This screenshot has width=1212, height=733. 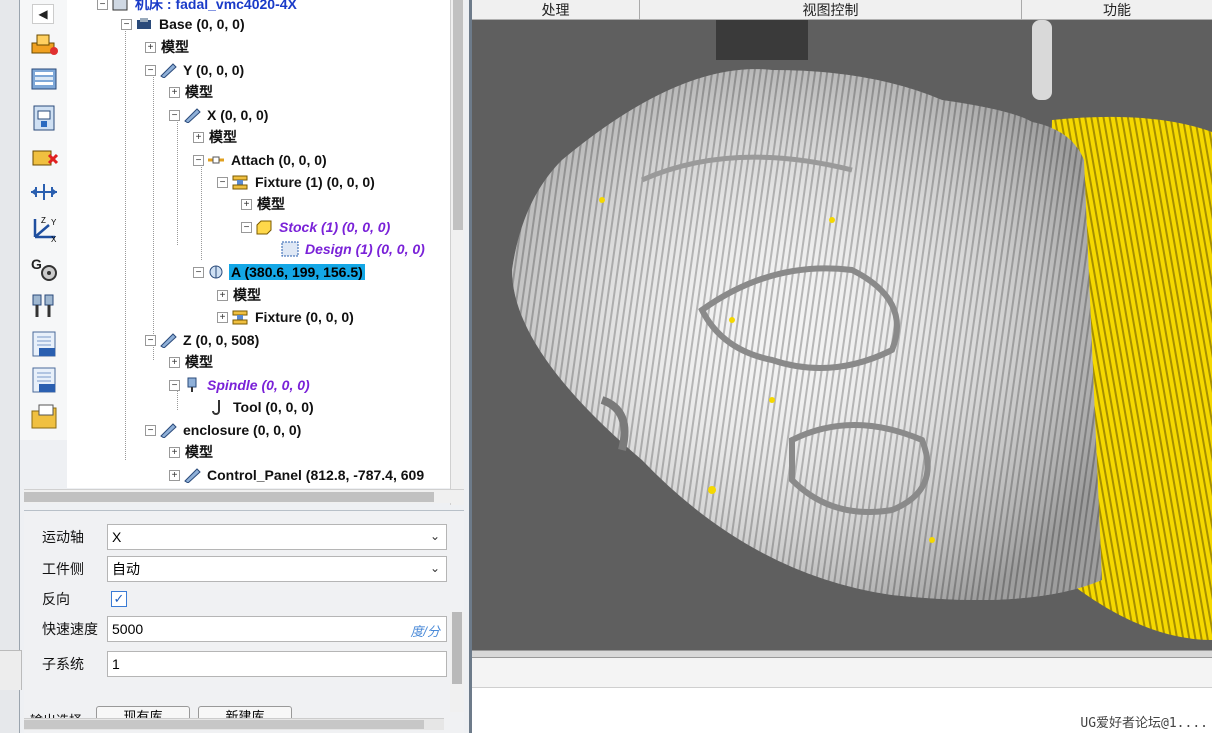 I want to click on tab-view-control: 视图控制, so click(x=831, y=10).